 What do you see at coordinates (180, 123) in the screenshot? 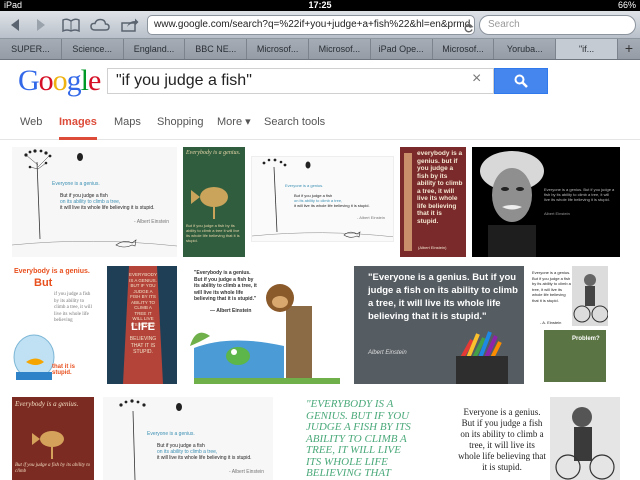
I see `nav-shopping: Shopping` at bounding box center [180, 123].